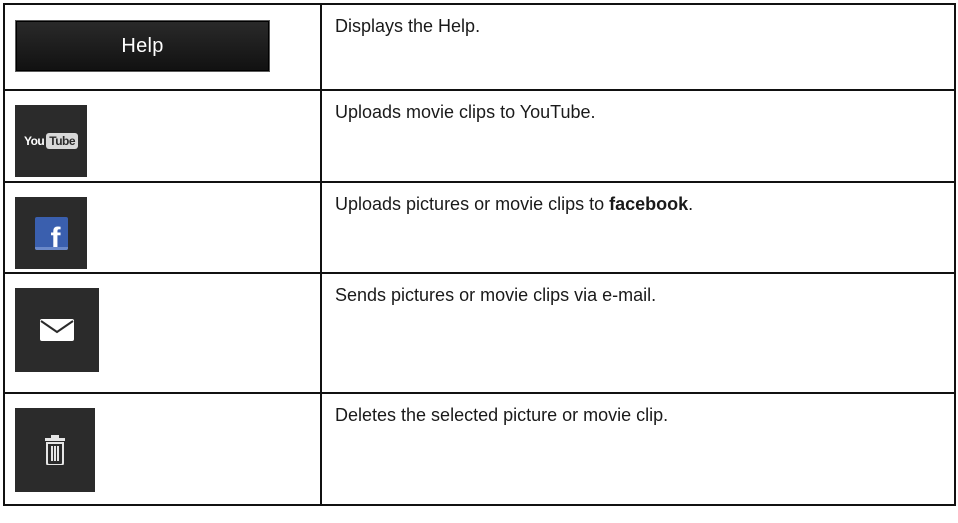  Describe the element at coordinates (162, 227) in the screenshot. I see `icon-cell: f` at that location.